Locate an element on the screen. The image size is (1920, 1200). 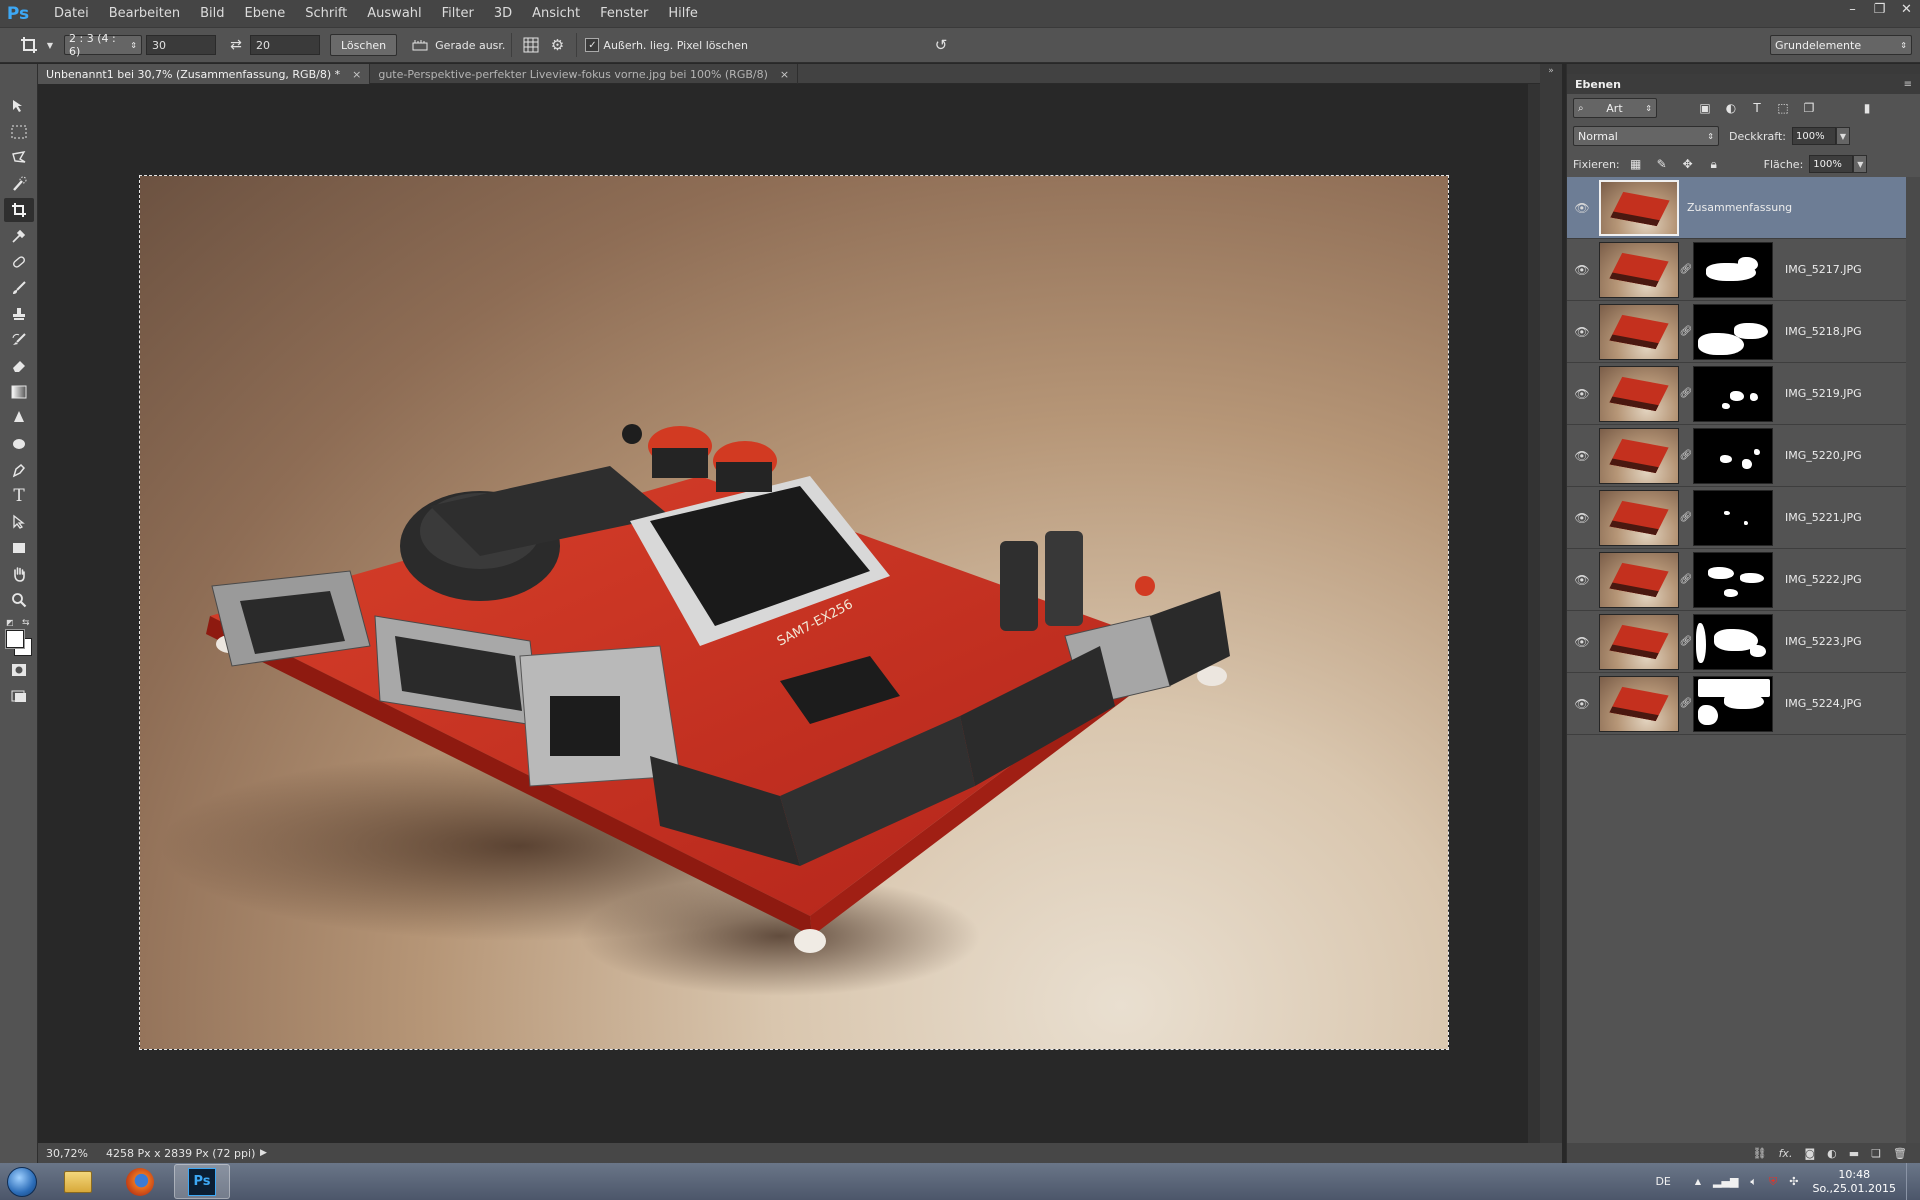
filter-toggle-icon: ▮ is located at coordinates (1867, 108).